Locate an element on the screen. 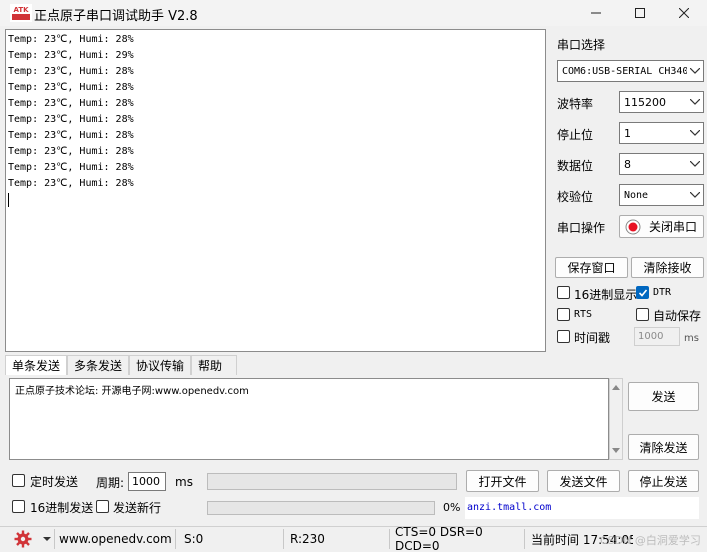 This screenshot has width=707, height=552. parity-label: 校验位 is located at coordinates (575, 197).